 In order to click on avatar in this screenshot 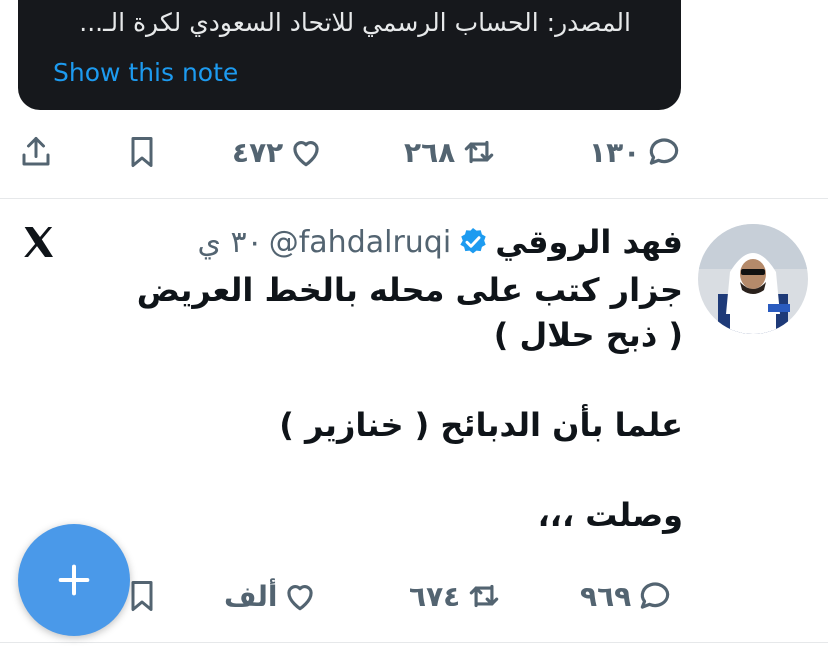, I will do `click(753, 279)`.